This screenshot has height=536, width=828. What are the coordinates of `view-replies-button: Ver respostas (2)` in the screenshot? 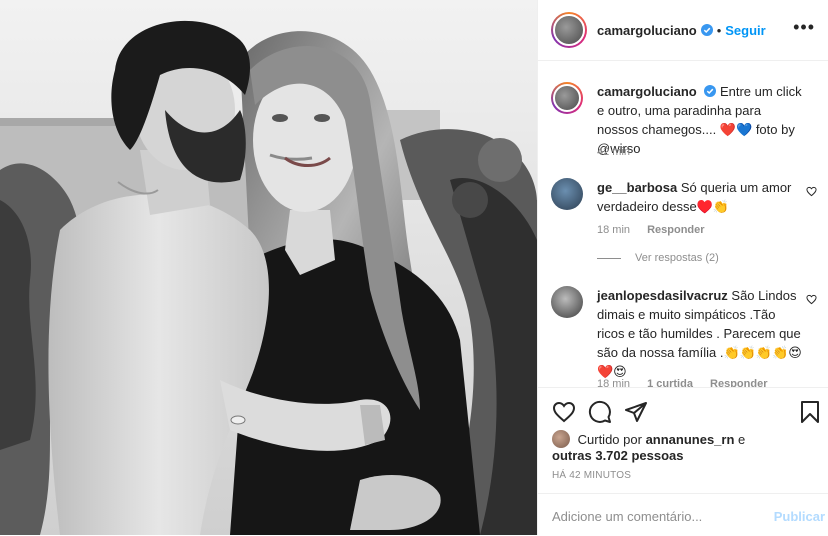 It's located at (658, 258).